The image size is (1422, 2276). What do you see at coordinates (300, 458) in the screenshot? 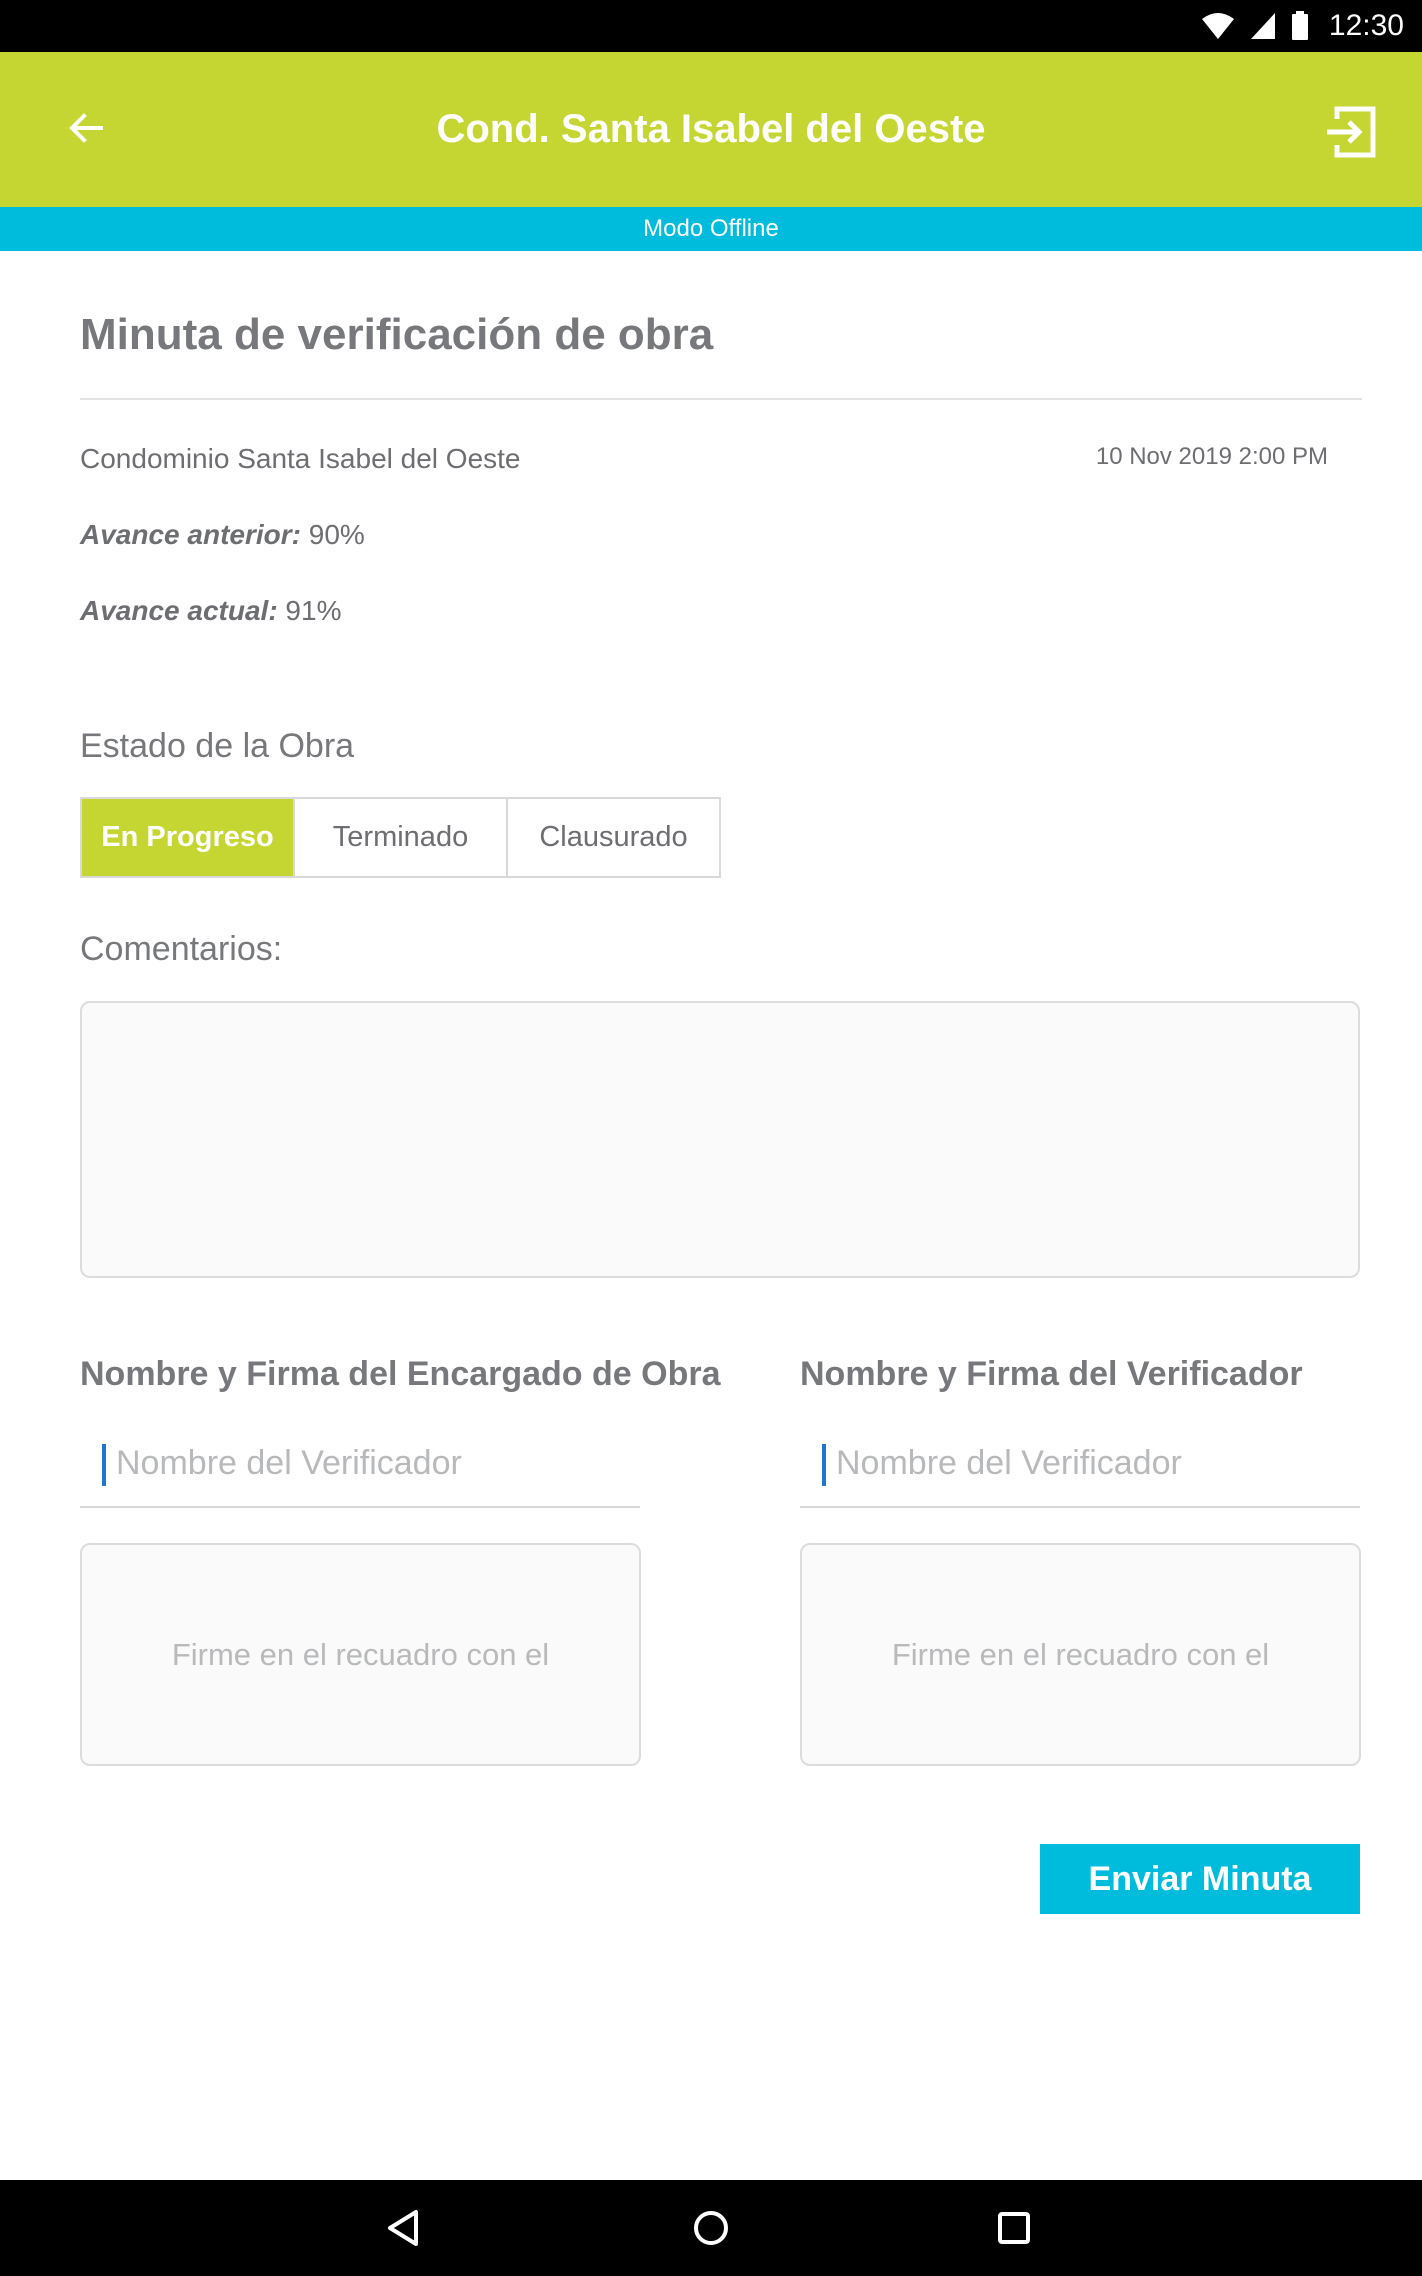
I see `condominium-name: Condominio Santa Isabel del Oeste` at bounding box center [300, 458].